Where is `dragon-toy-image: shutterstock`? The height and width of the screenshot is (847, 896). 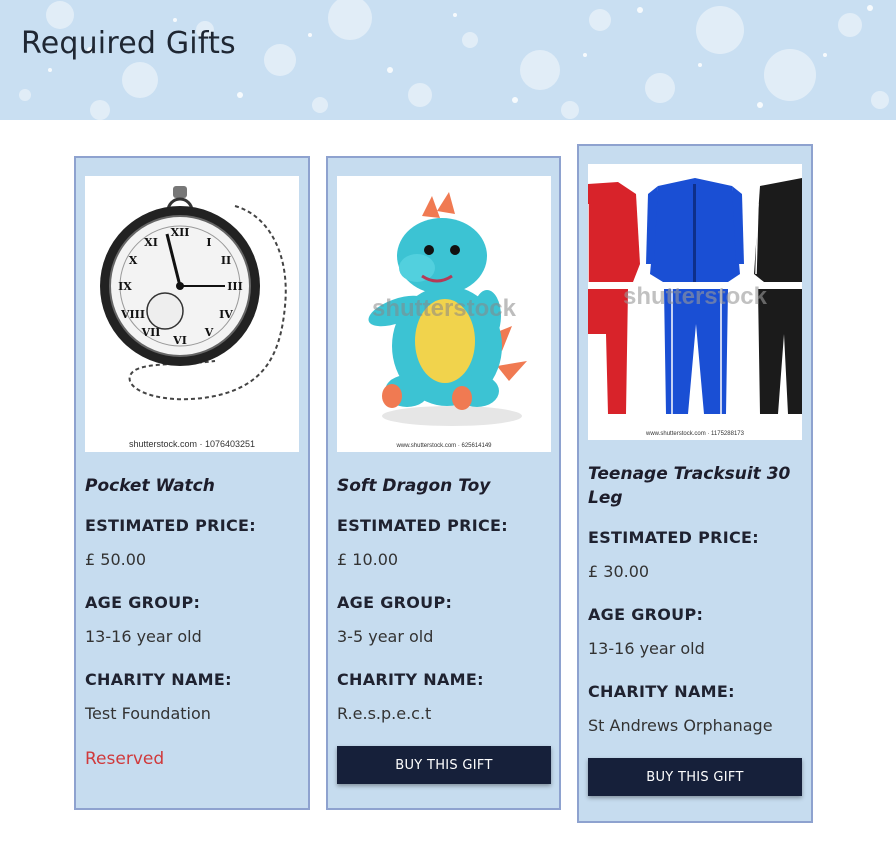 dragon-toy-image: shutterstock is located at coordinates (447, 309).